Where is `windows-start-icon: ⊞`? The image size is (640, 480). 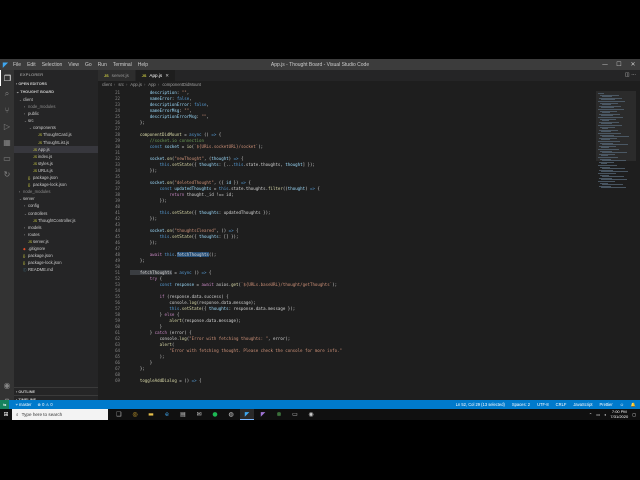 windows-start-icon: ⊞ is located at coordinates (6, 414).